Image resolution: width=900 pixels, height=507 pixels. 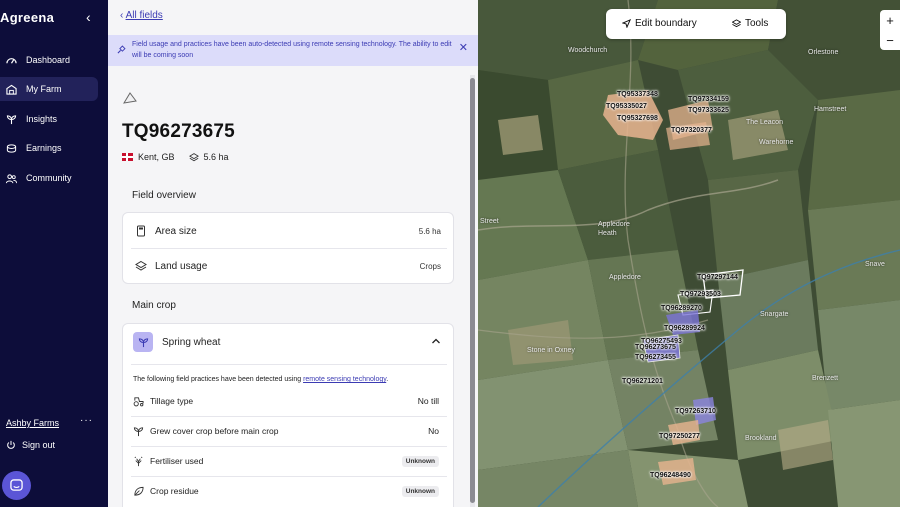 I want to click on field-id-title: TQ96273675, so click(x=178, y=131).